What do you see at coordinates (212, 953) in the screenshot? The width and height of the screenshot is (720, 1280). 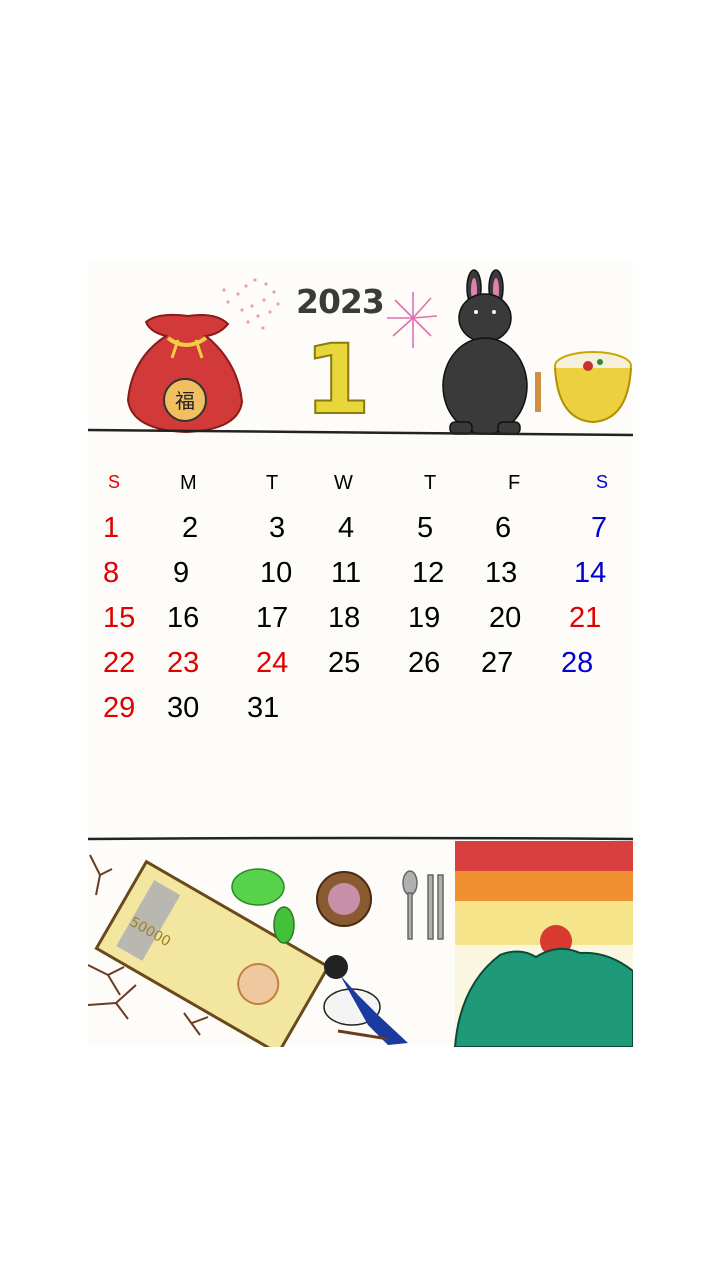 I see `banknote-icon` at bounding box center [212, 953].